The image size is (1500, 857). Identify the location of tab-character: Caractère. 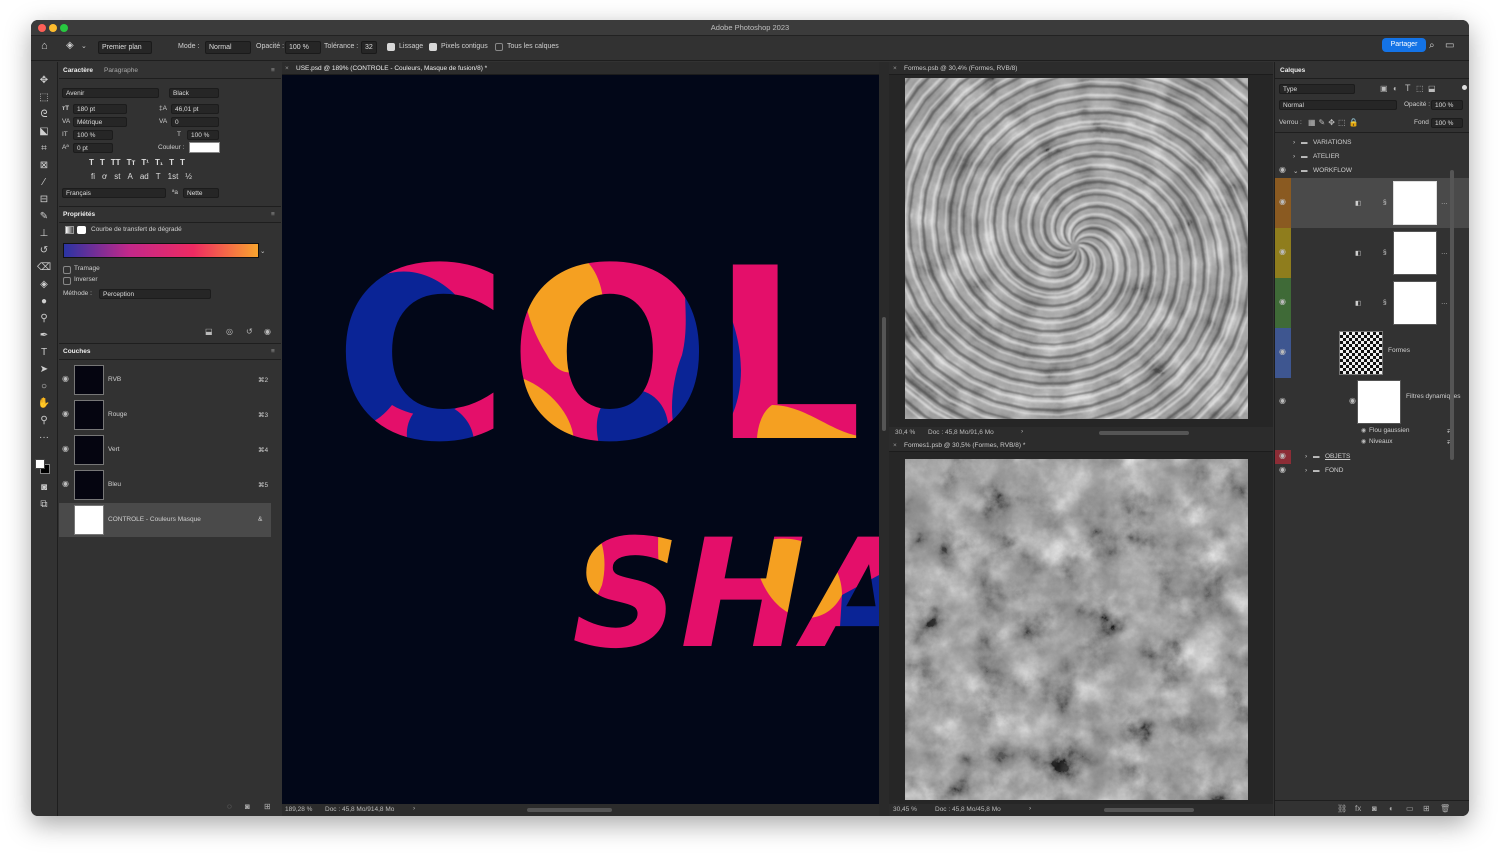
(78, 70).